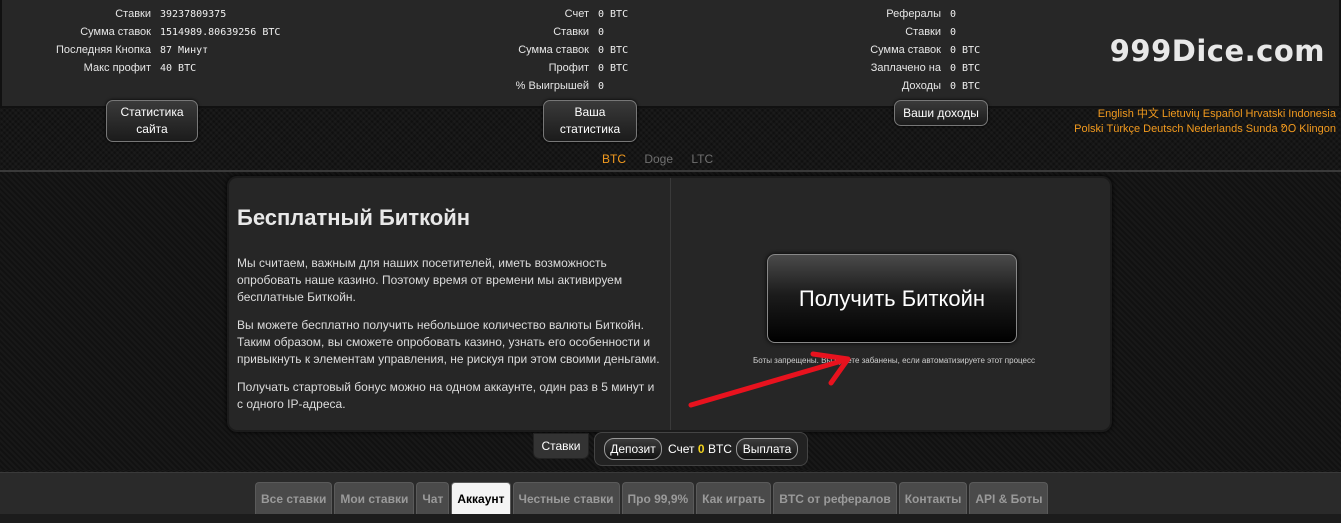 This screenshot has width=1341, height=523. Describe the element at coordinates (1124, 129) in the screenshot. I see `language-link: Türkçe` at that location.